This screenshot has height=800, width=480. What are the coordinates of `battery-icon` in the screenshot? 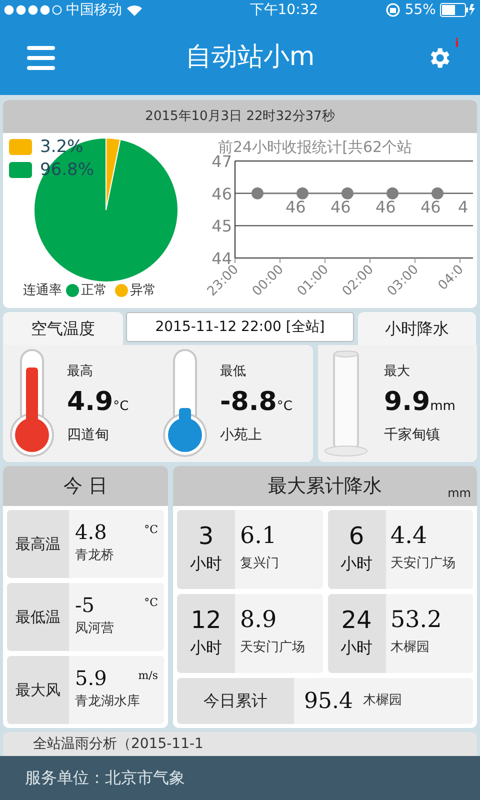 It's located at (458, 10).